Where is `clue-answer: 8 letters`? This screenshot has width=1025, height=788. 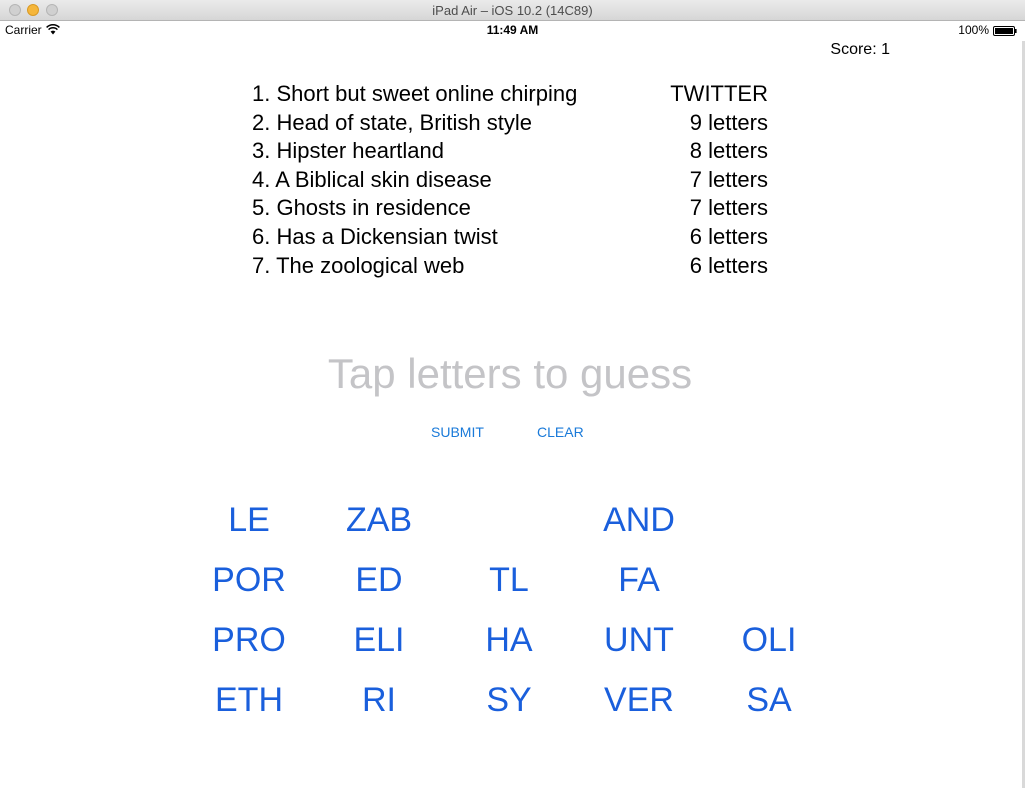
clue-answer: 8 letters is located at coordinates (728, 151).